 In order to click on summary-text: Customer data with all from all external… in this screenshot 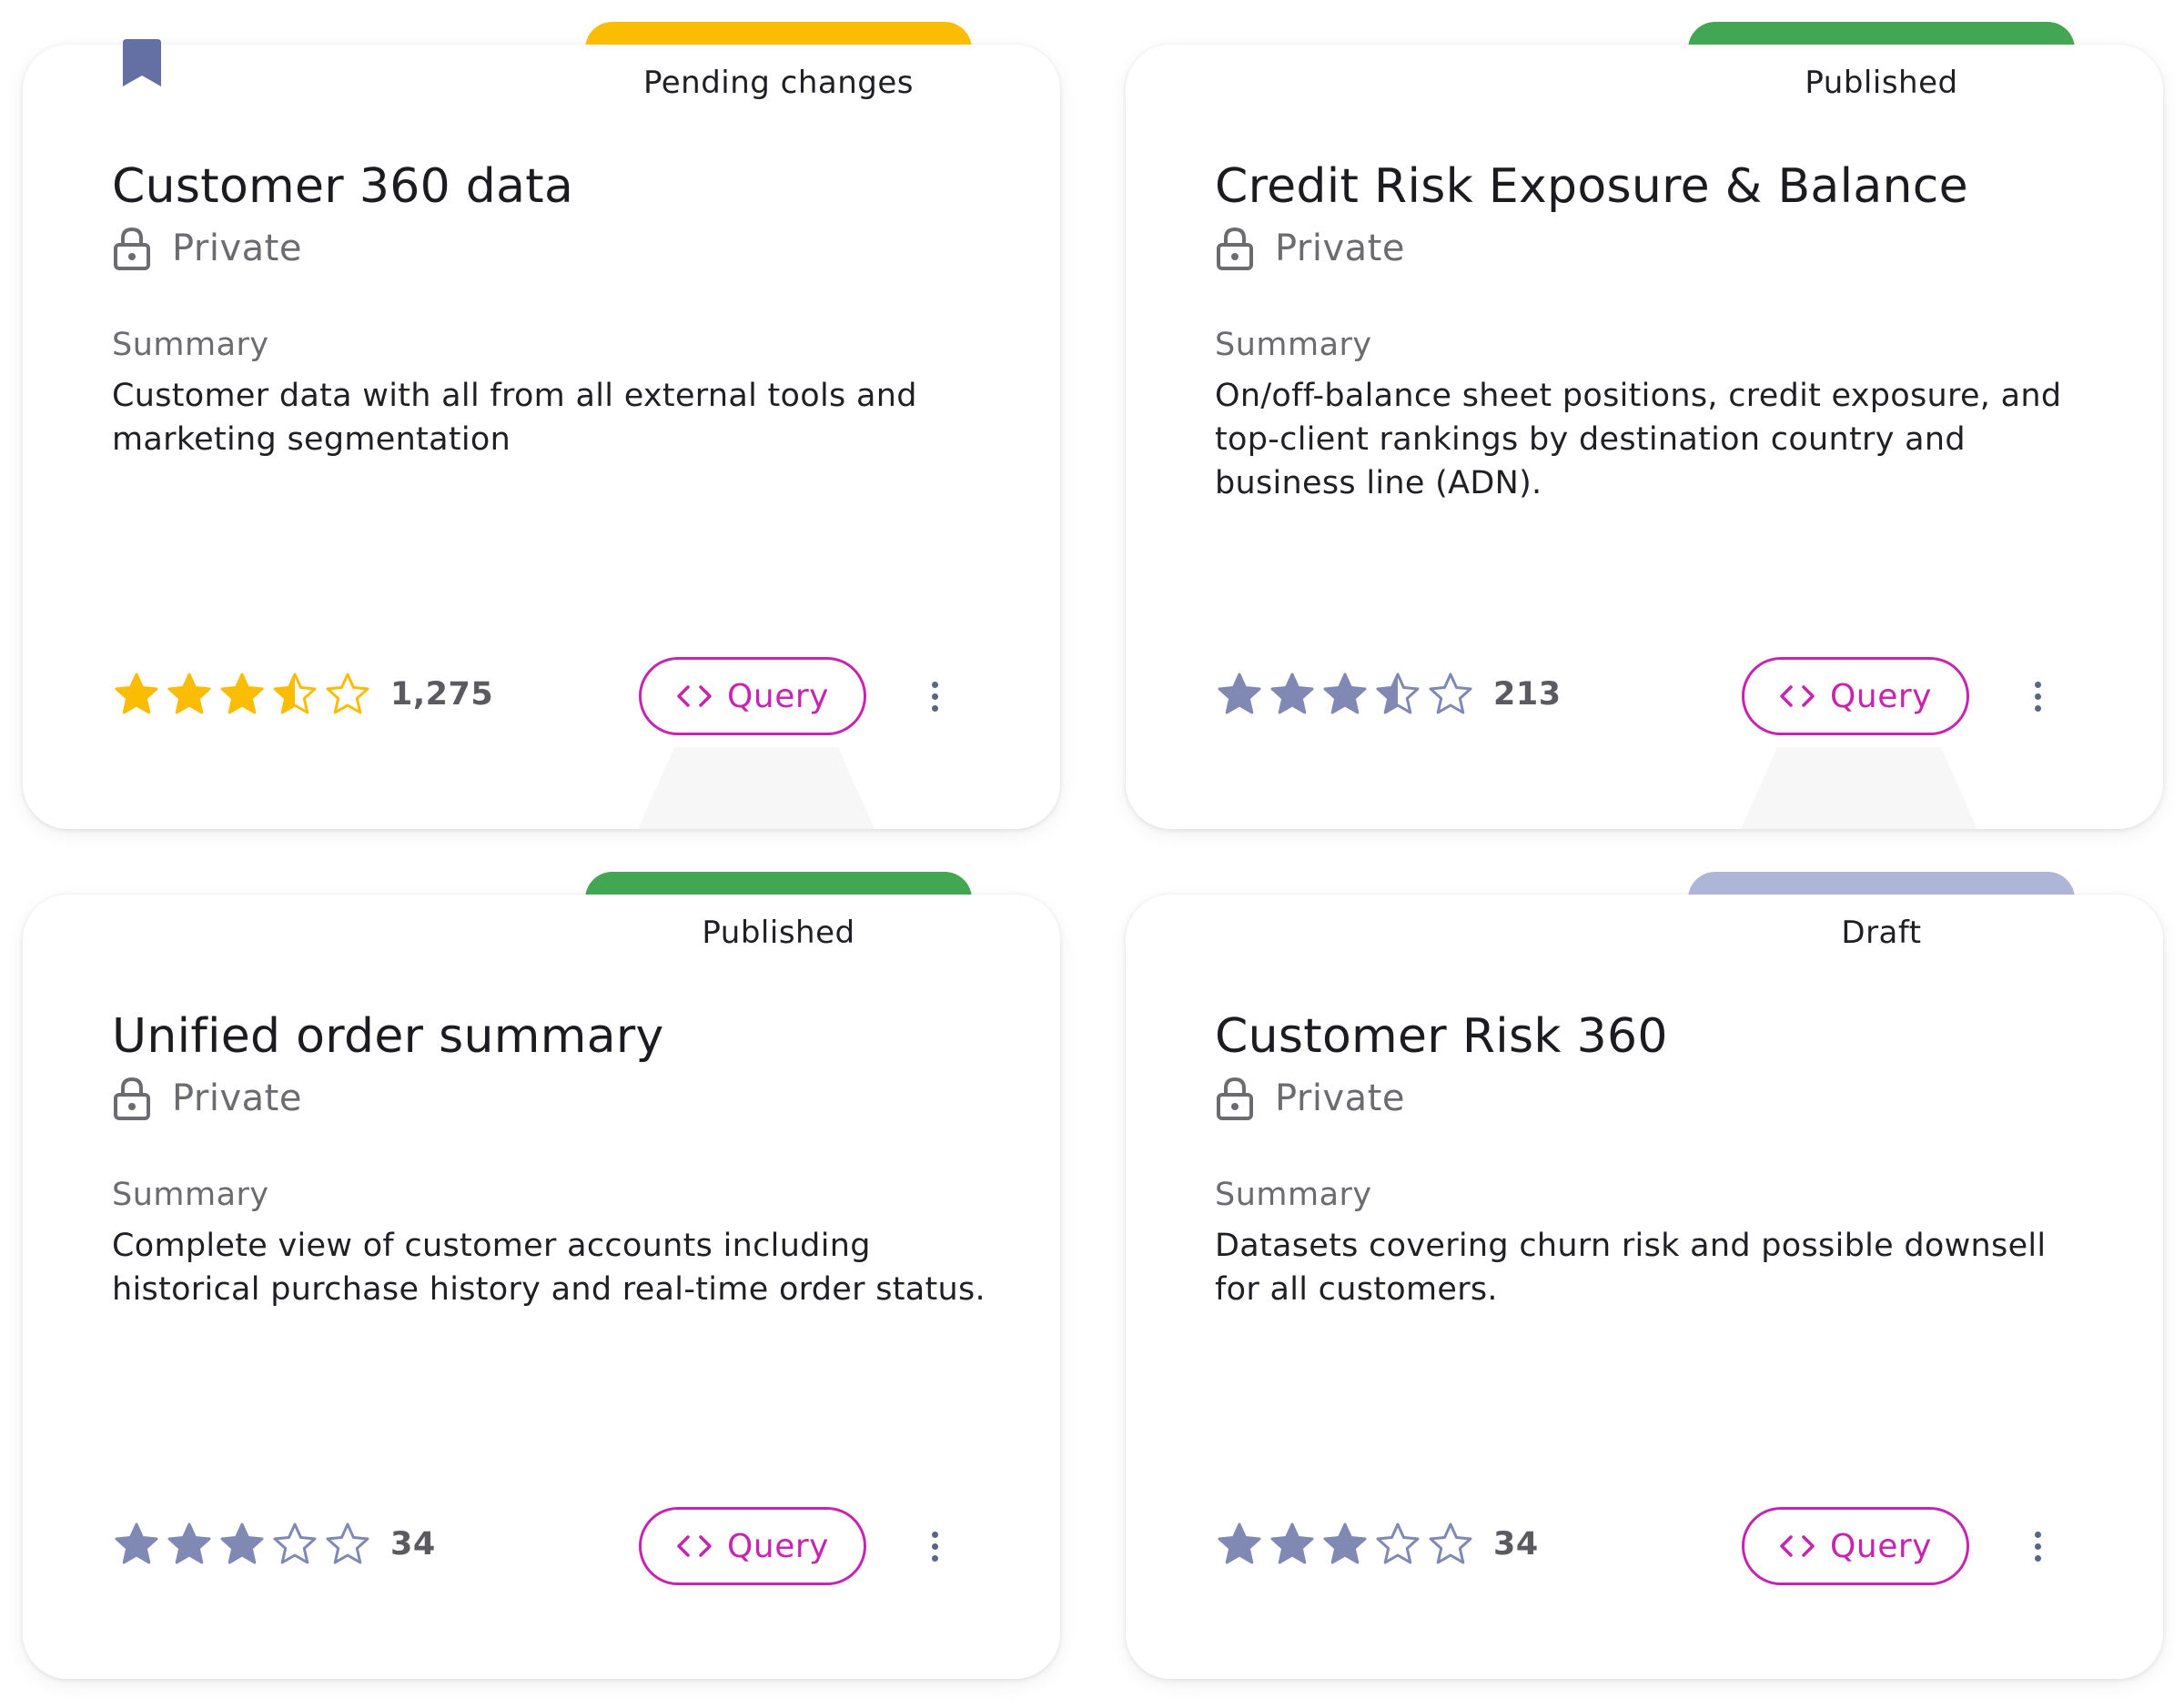, I will do `click(515, 418)`.